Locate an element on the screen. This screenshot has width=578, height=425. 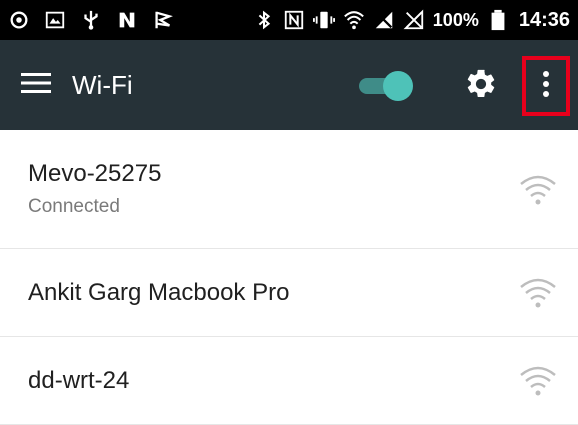
notification-icons is located at coordinates (91, 20).